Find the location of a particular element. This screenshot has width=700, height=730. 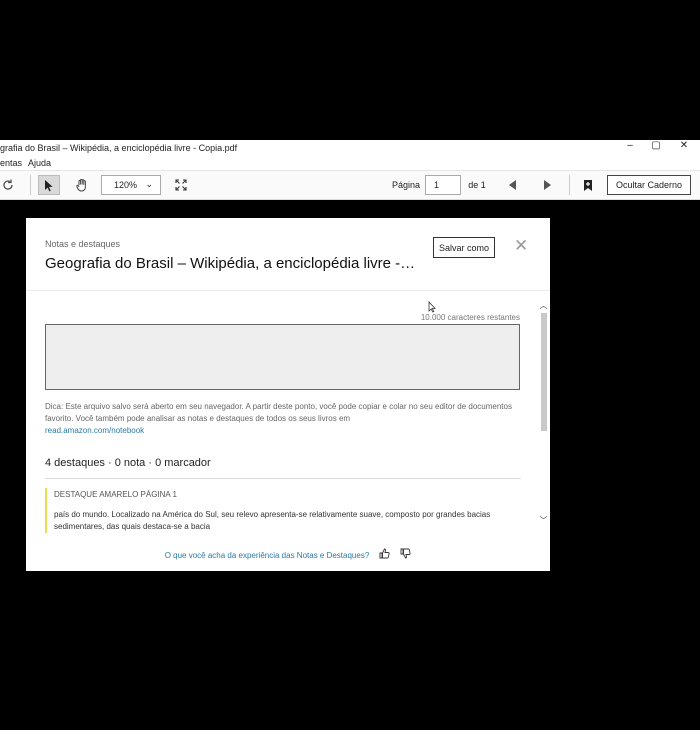

triangle-left-icon is located at coordinates (512, 185).